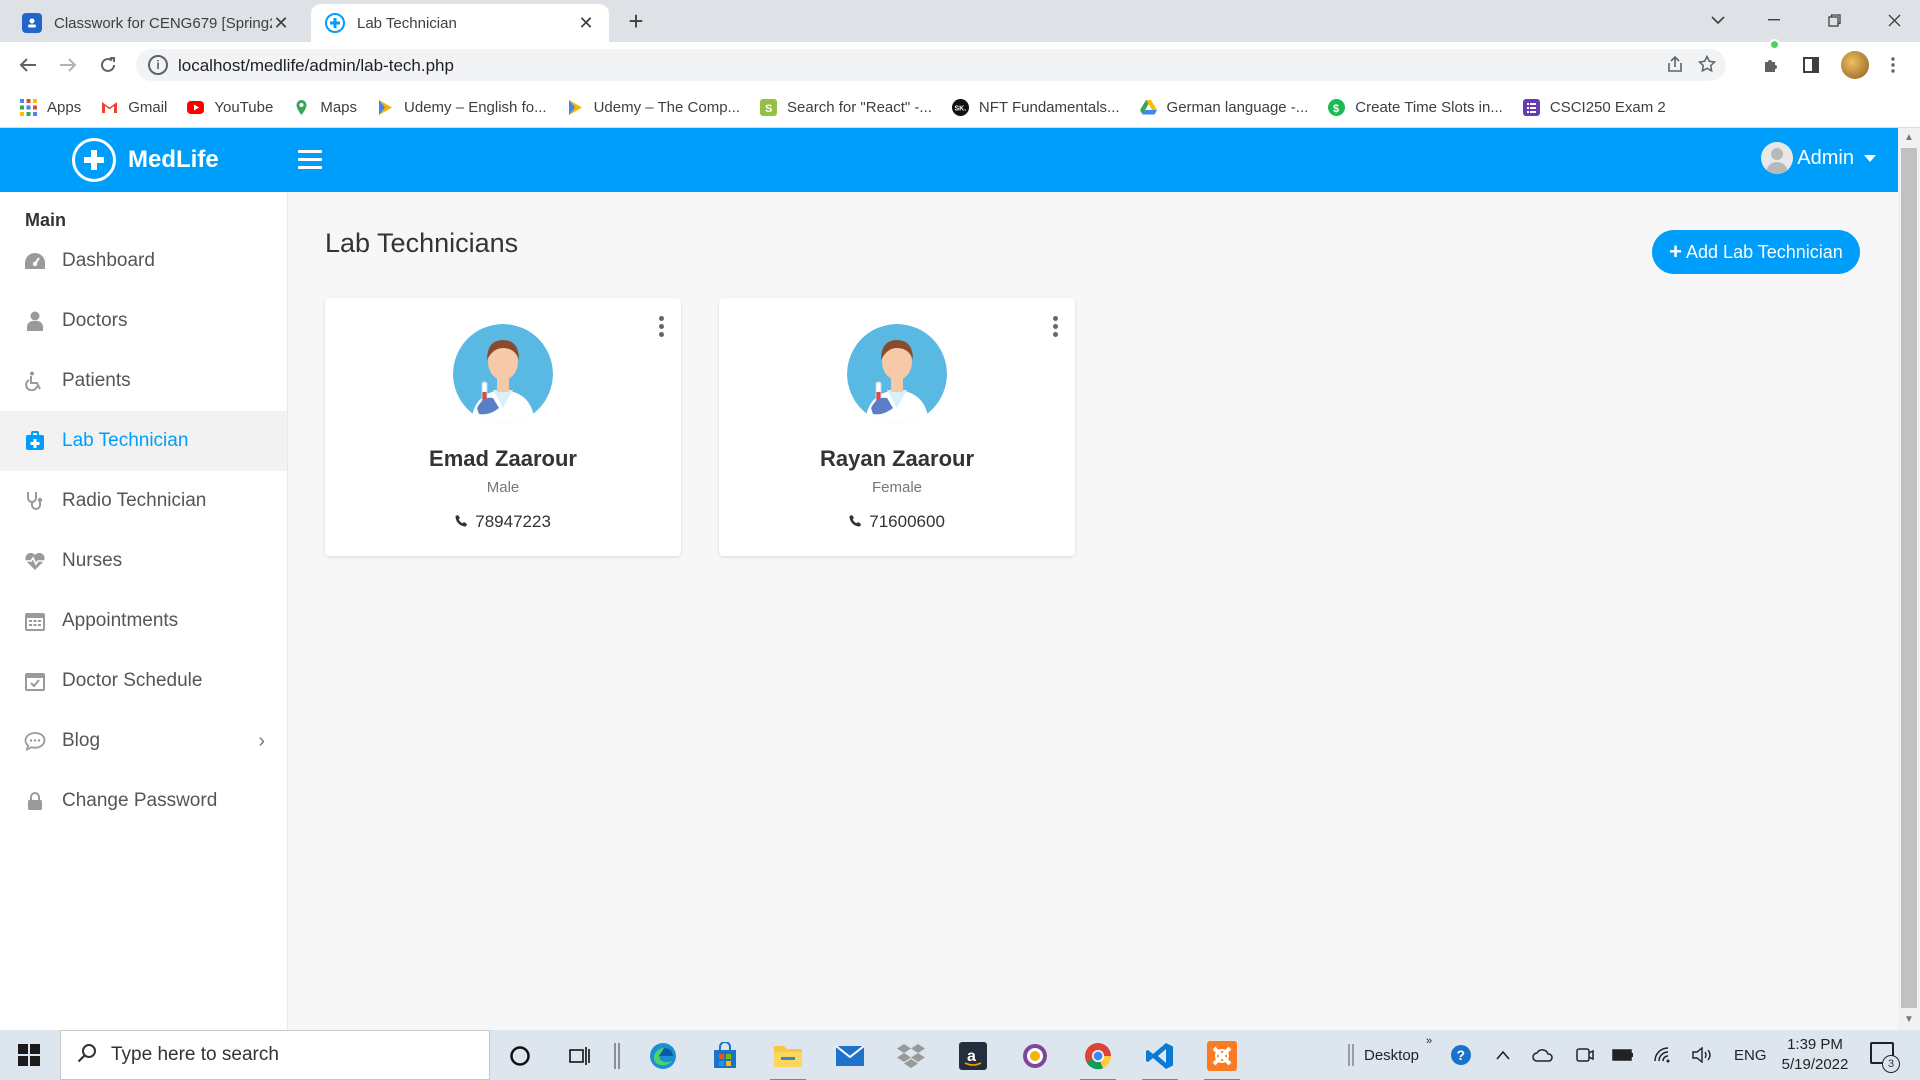 This screenshot has width=1920, height=1080. What do you see at coordinates (29, 1055) in the screenshot?
I see `windows-start-icon` at bounding box center [29, 1055].